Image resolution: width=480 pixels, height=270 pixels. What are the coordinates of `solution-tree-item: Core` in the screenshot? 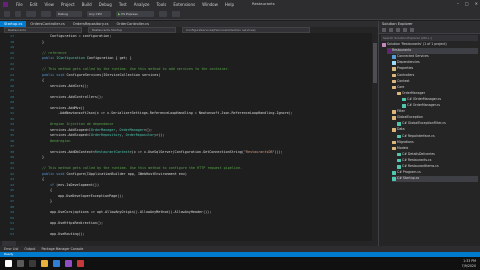 It's located at (398, 88).